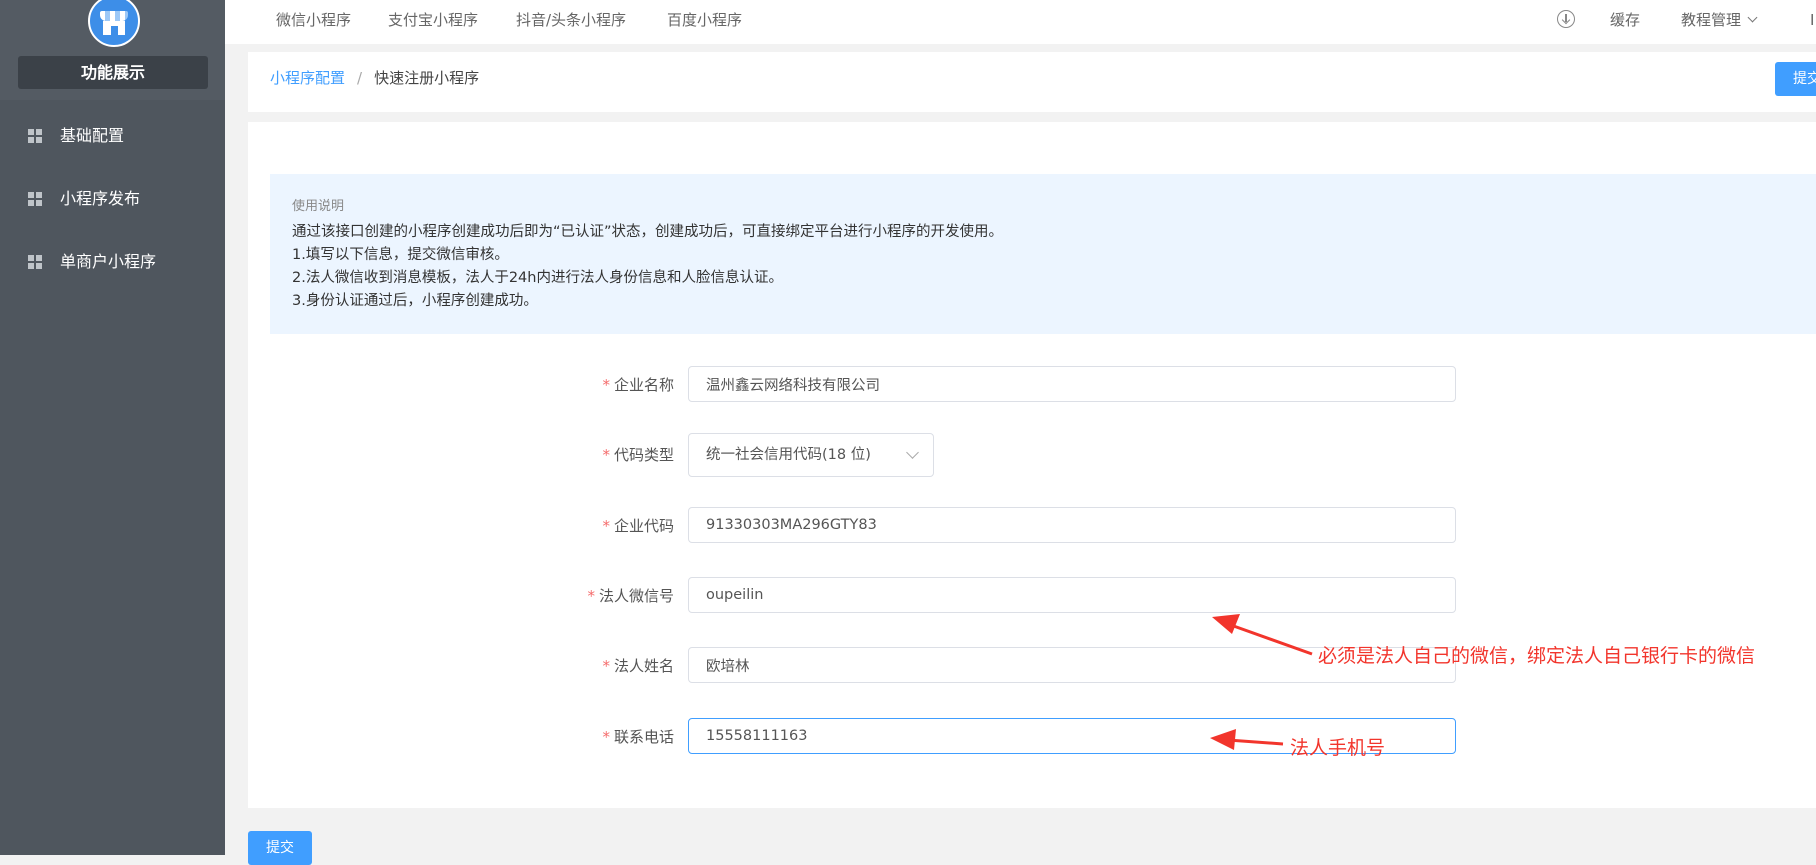  What do you see at coordinates (1338, 748) in the screenshot?
I see `phone-annotation: 法人手机号` at bounding box center [1338, 748].